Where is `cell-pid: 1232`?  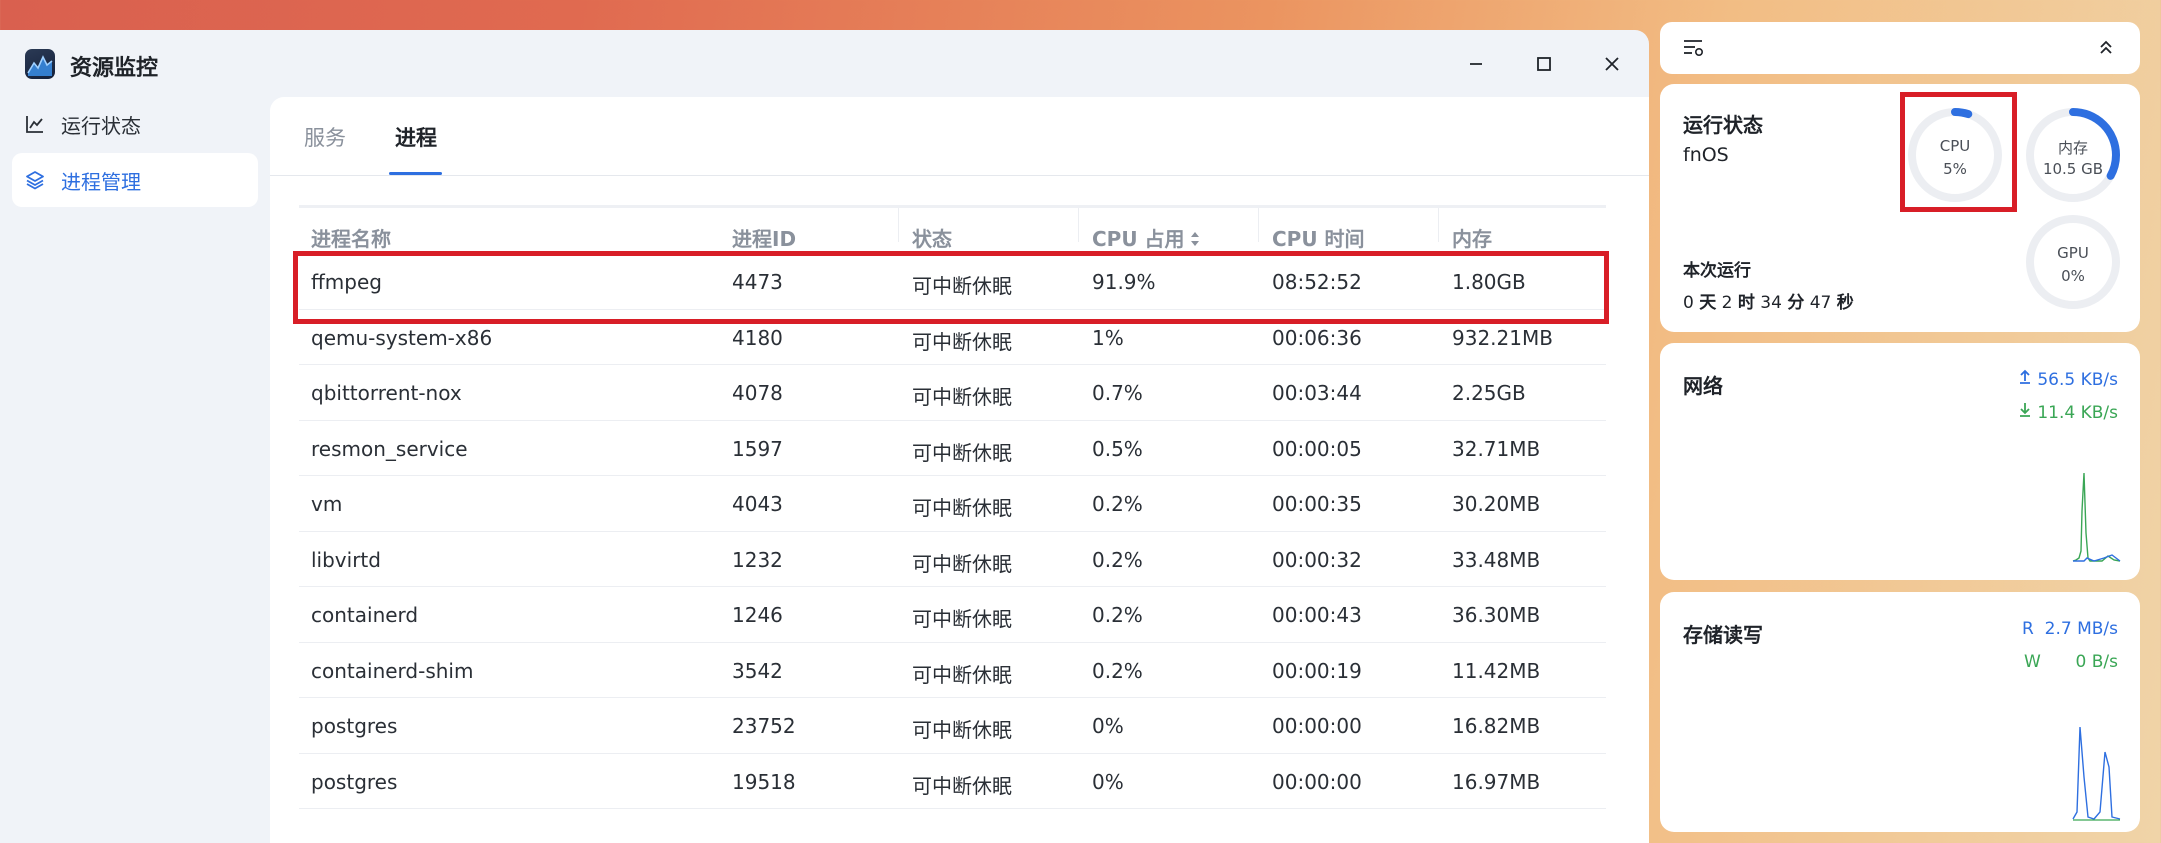
cell-pid: 1232 is located at coordinates (757, 559).